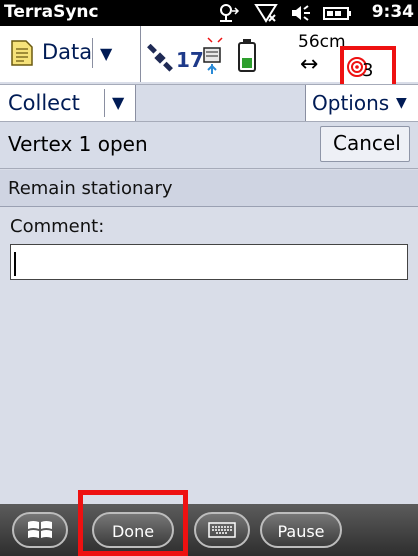 The height and width of the screenshot is (556, 418). I want to click on data-label: Data, so click(67, 52).